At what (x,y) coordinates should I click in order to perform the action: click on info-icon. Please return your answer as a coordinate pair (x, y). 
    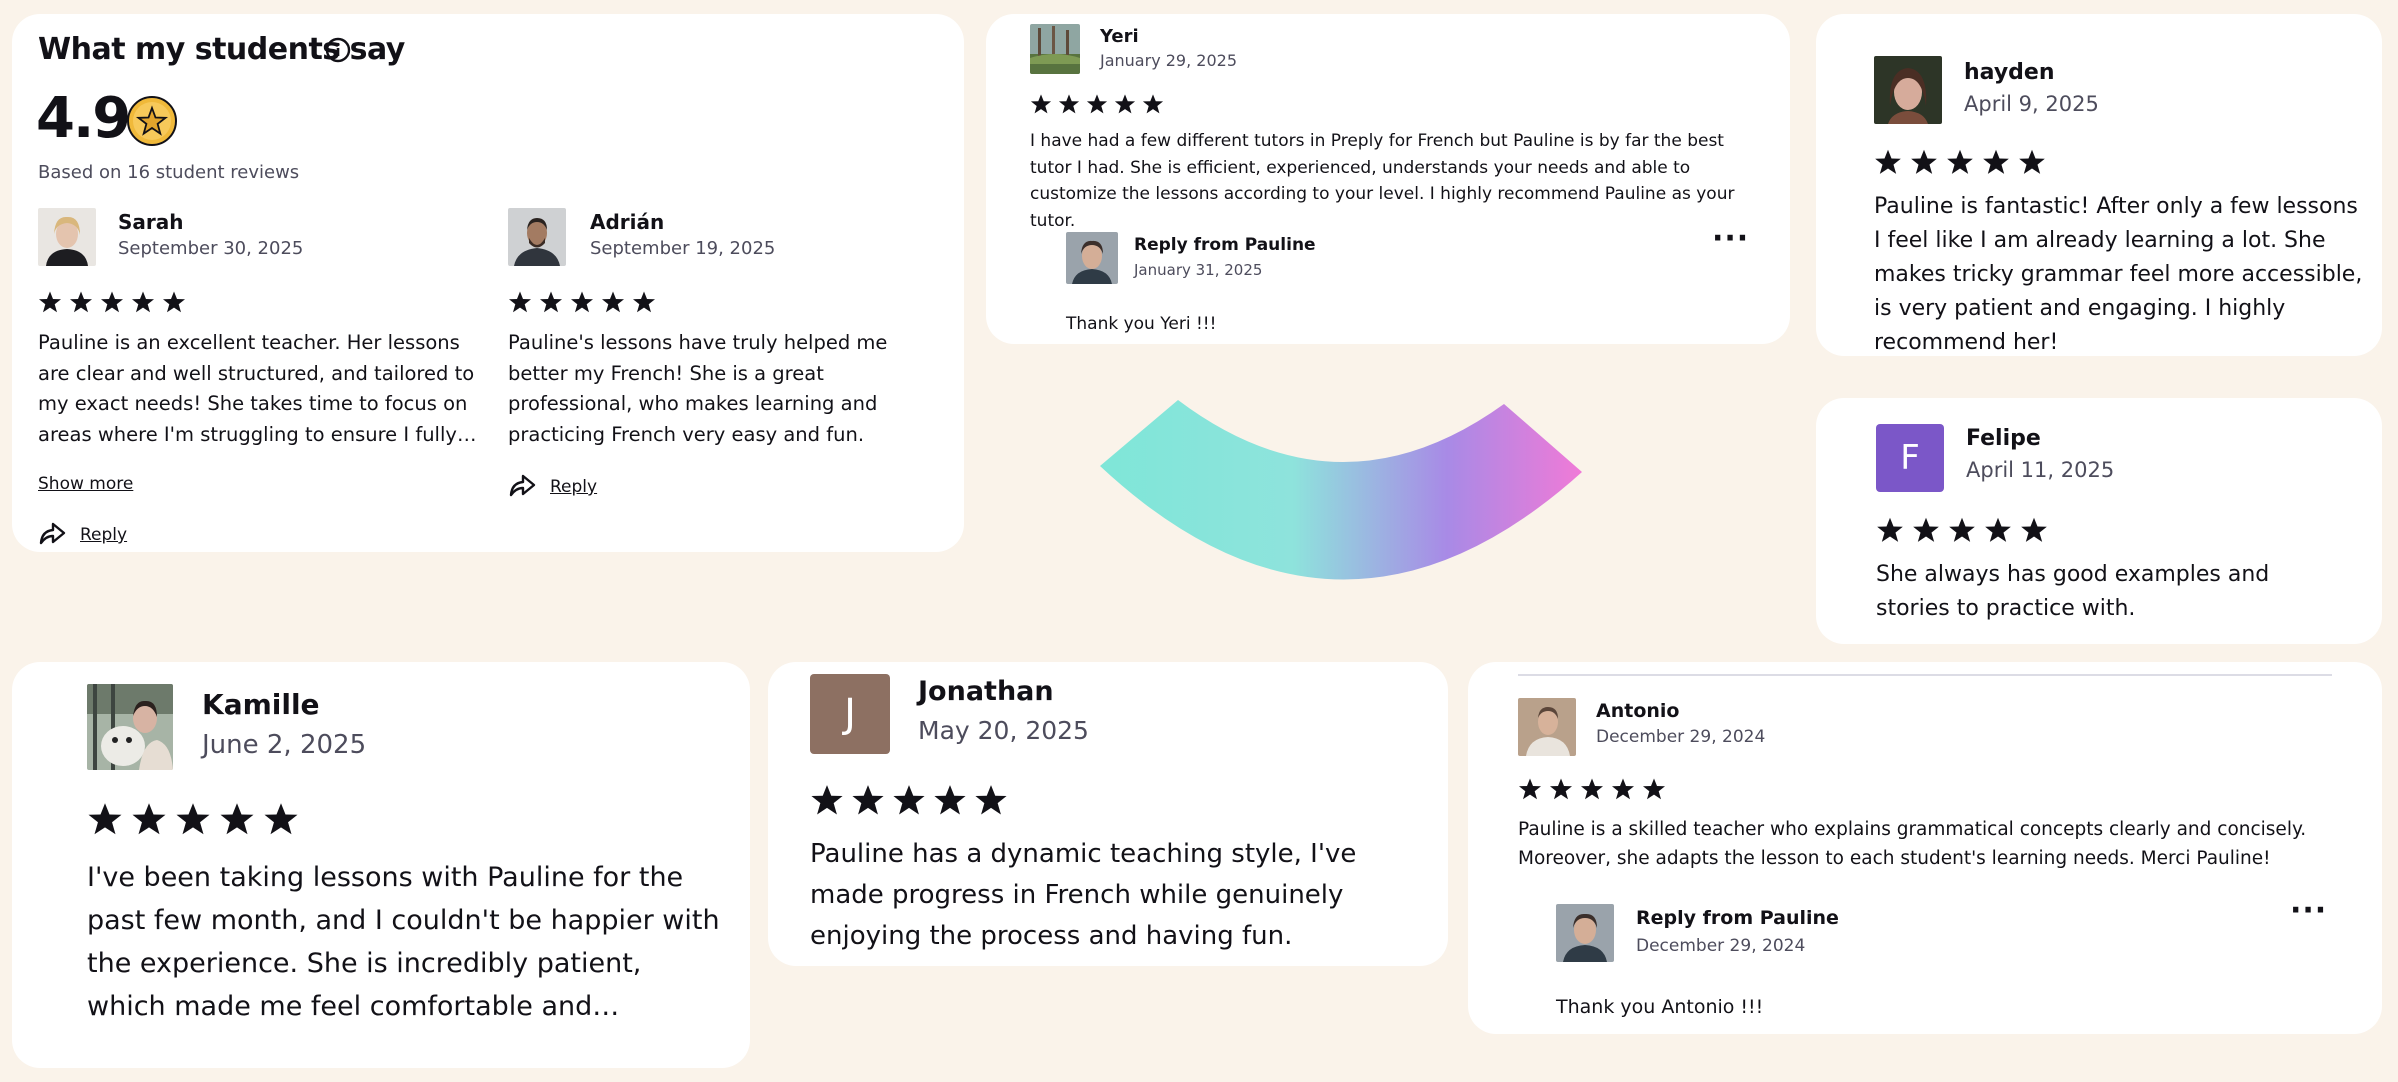
    Looking at the image, I should click on (338, 50).